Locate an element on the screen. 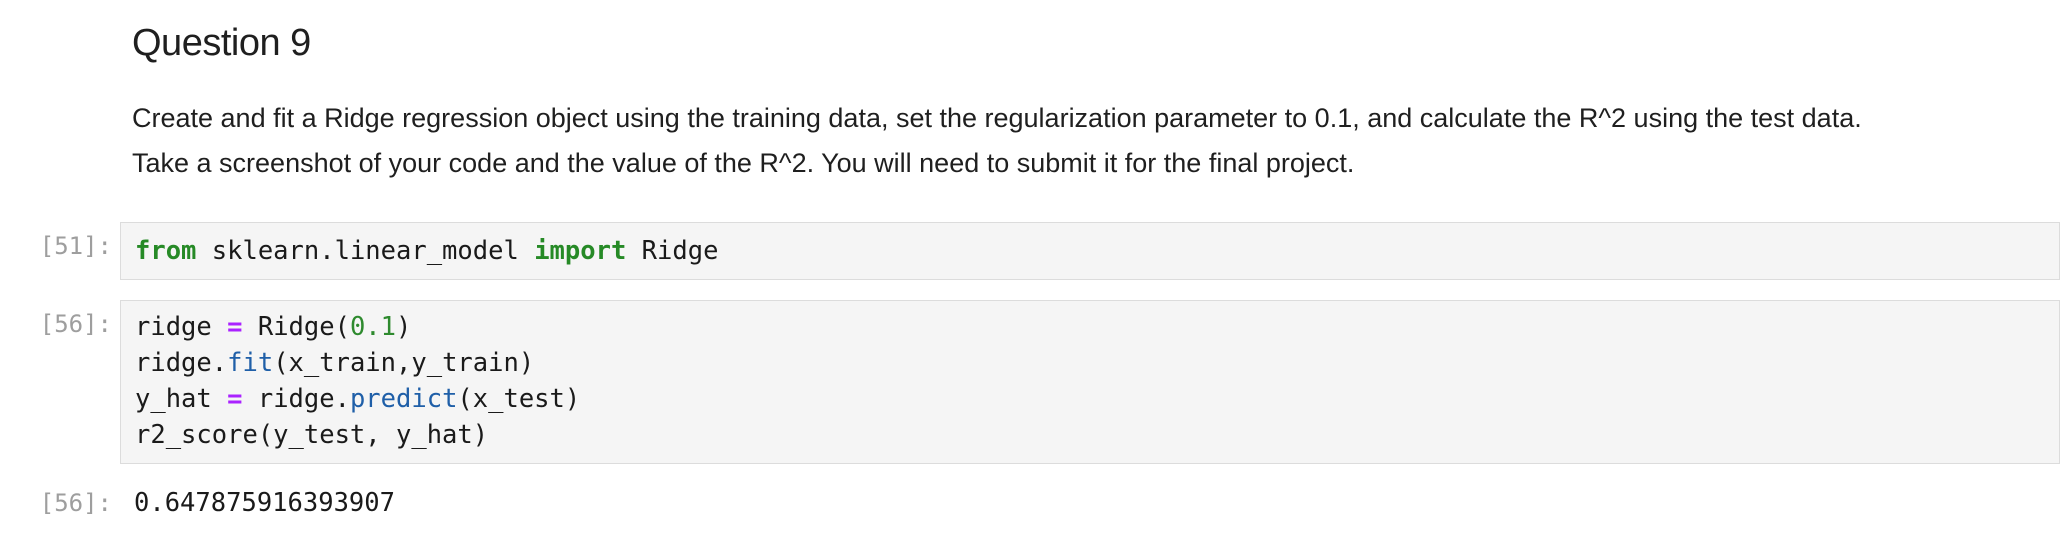 Image resolution: width=2062 pixels, height=538 pixels. code-token: r2_score(y_test, y_hat) is located at coordinates (312, 435).